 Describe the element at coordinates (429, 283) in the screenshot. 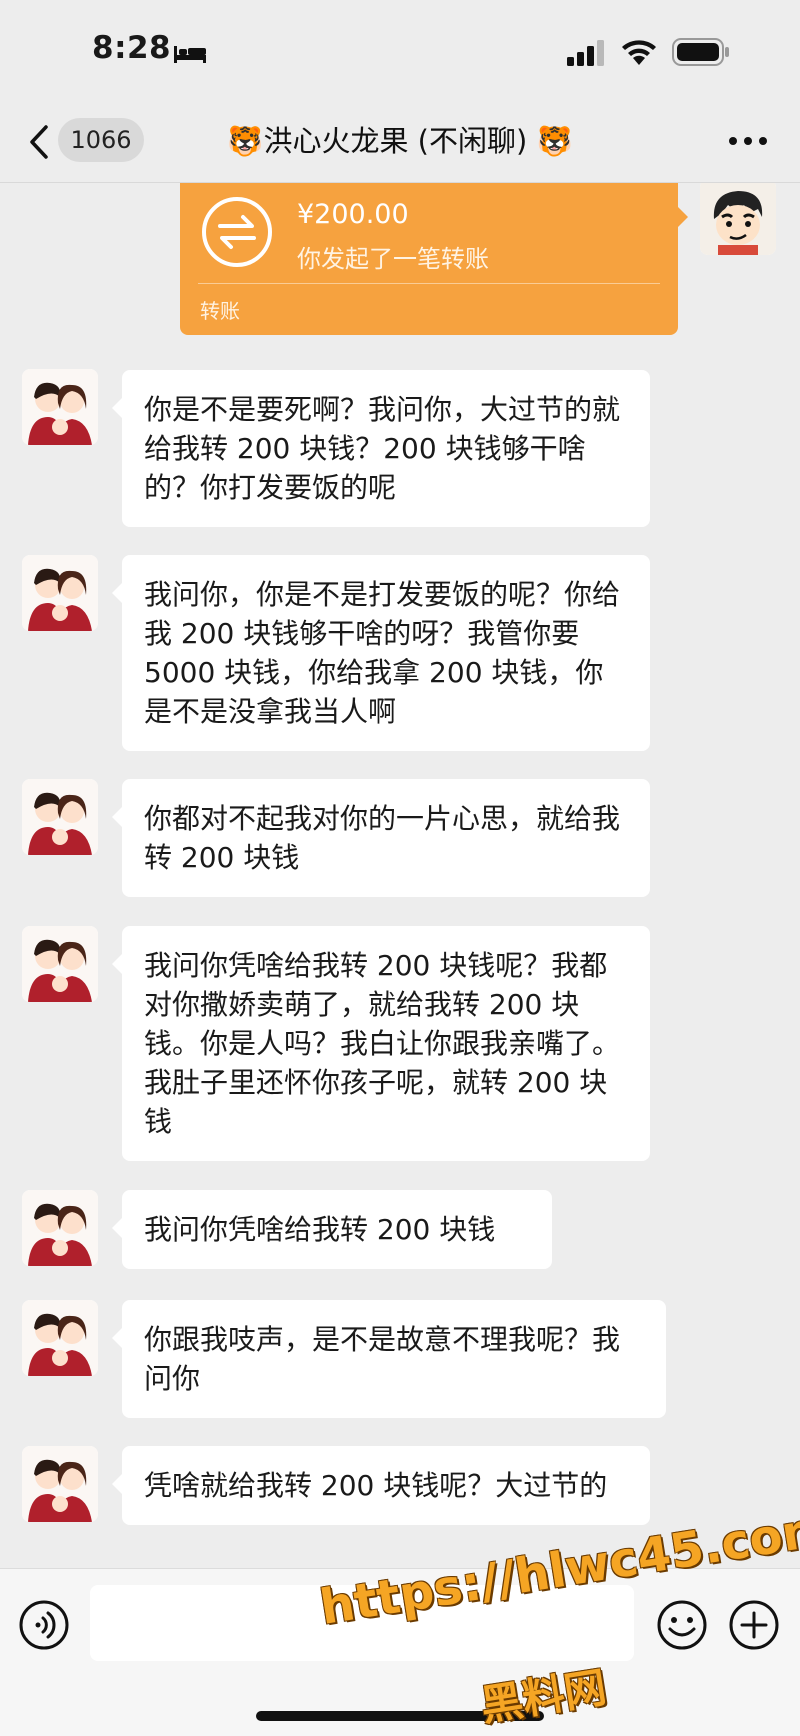

I see `transfer-divider` at that location.